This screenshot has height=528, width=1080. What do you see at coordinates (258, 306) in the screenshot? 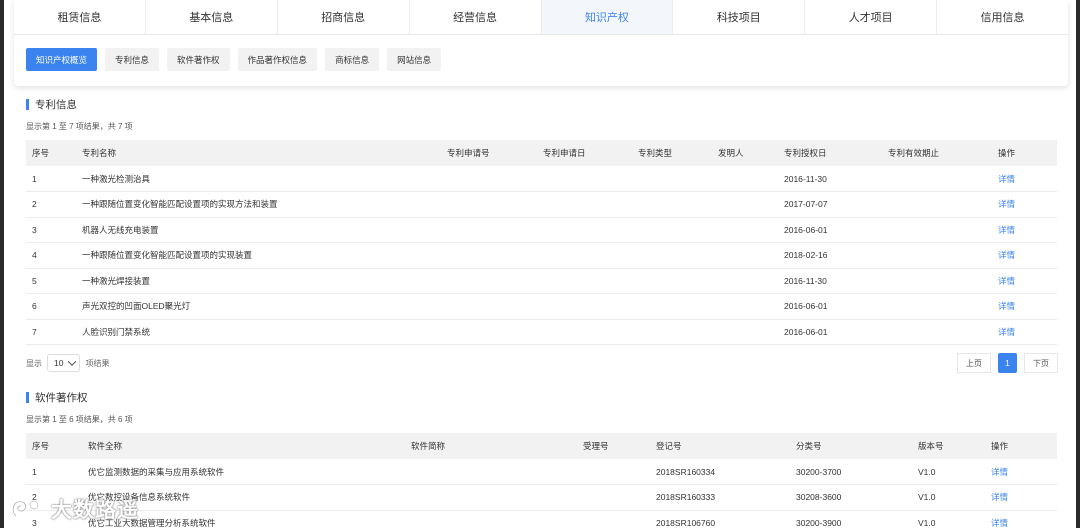
I see `cell-name: 声光双控的凹面OLED聚光灯` at bounding box center [258, 306].